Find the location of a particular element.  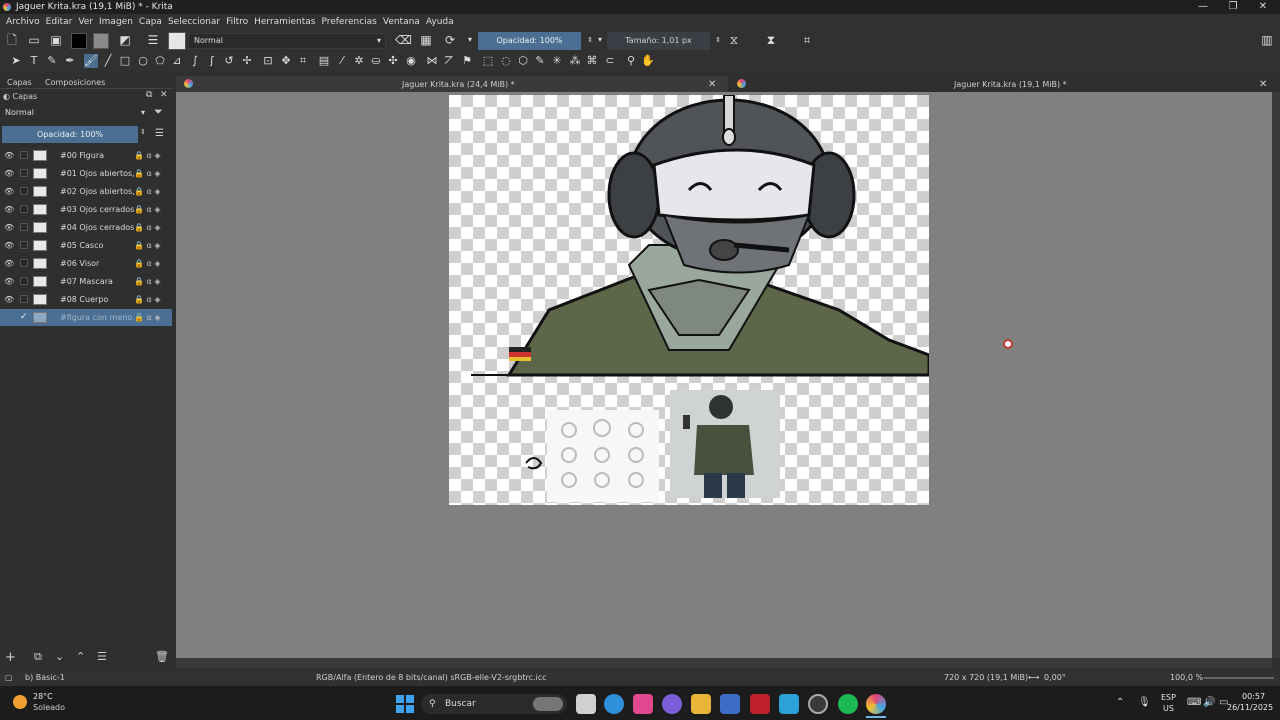

workspace-layout-icon: ▥ is located at coordinates (1267, 40).